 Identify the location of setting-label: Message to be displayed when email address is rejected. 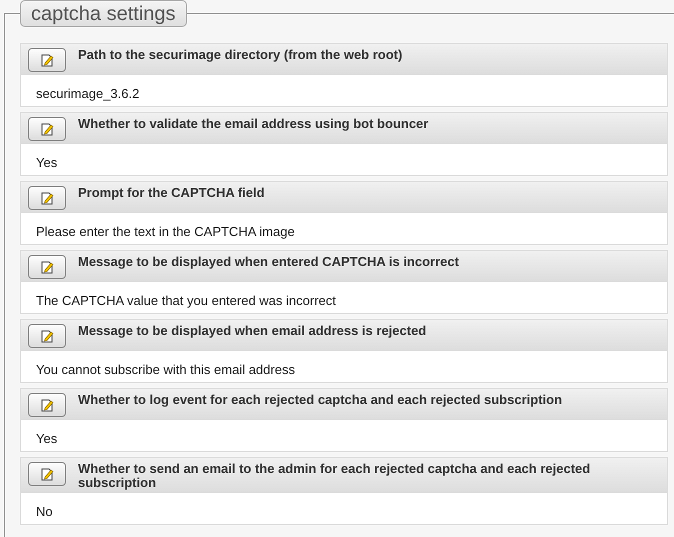
(252, 330).